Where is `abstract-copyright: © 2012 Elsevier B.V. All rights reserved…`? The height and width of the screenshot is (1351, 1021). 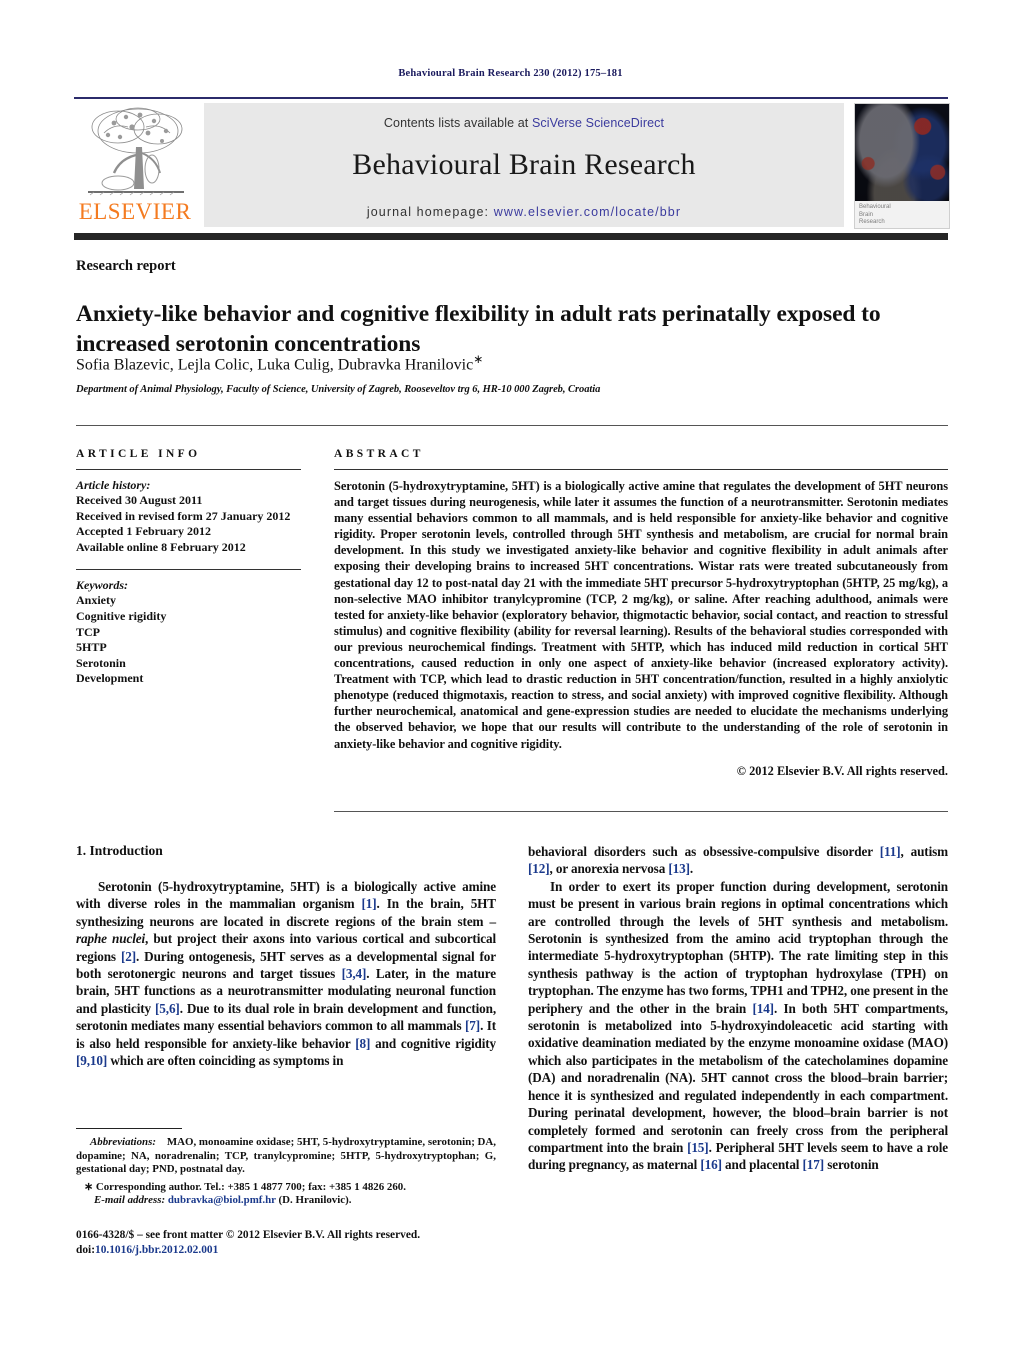
abstract-copyright: © 2012 Elsevier B.V. All rights reserved… is located at coordinates (842, 770).